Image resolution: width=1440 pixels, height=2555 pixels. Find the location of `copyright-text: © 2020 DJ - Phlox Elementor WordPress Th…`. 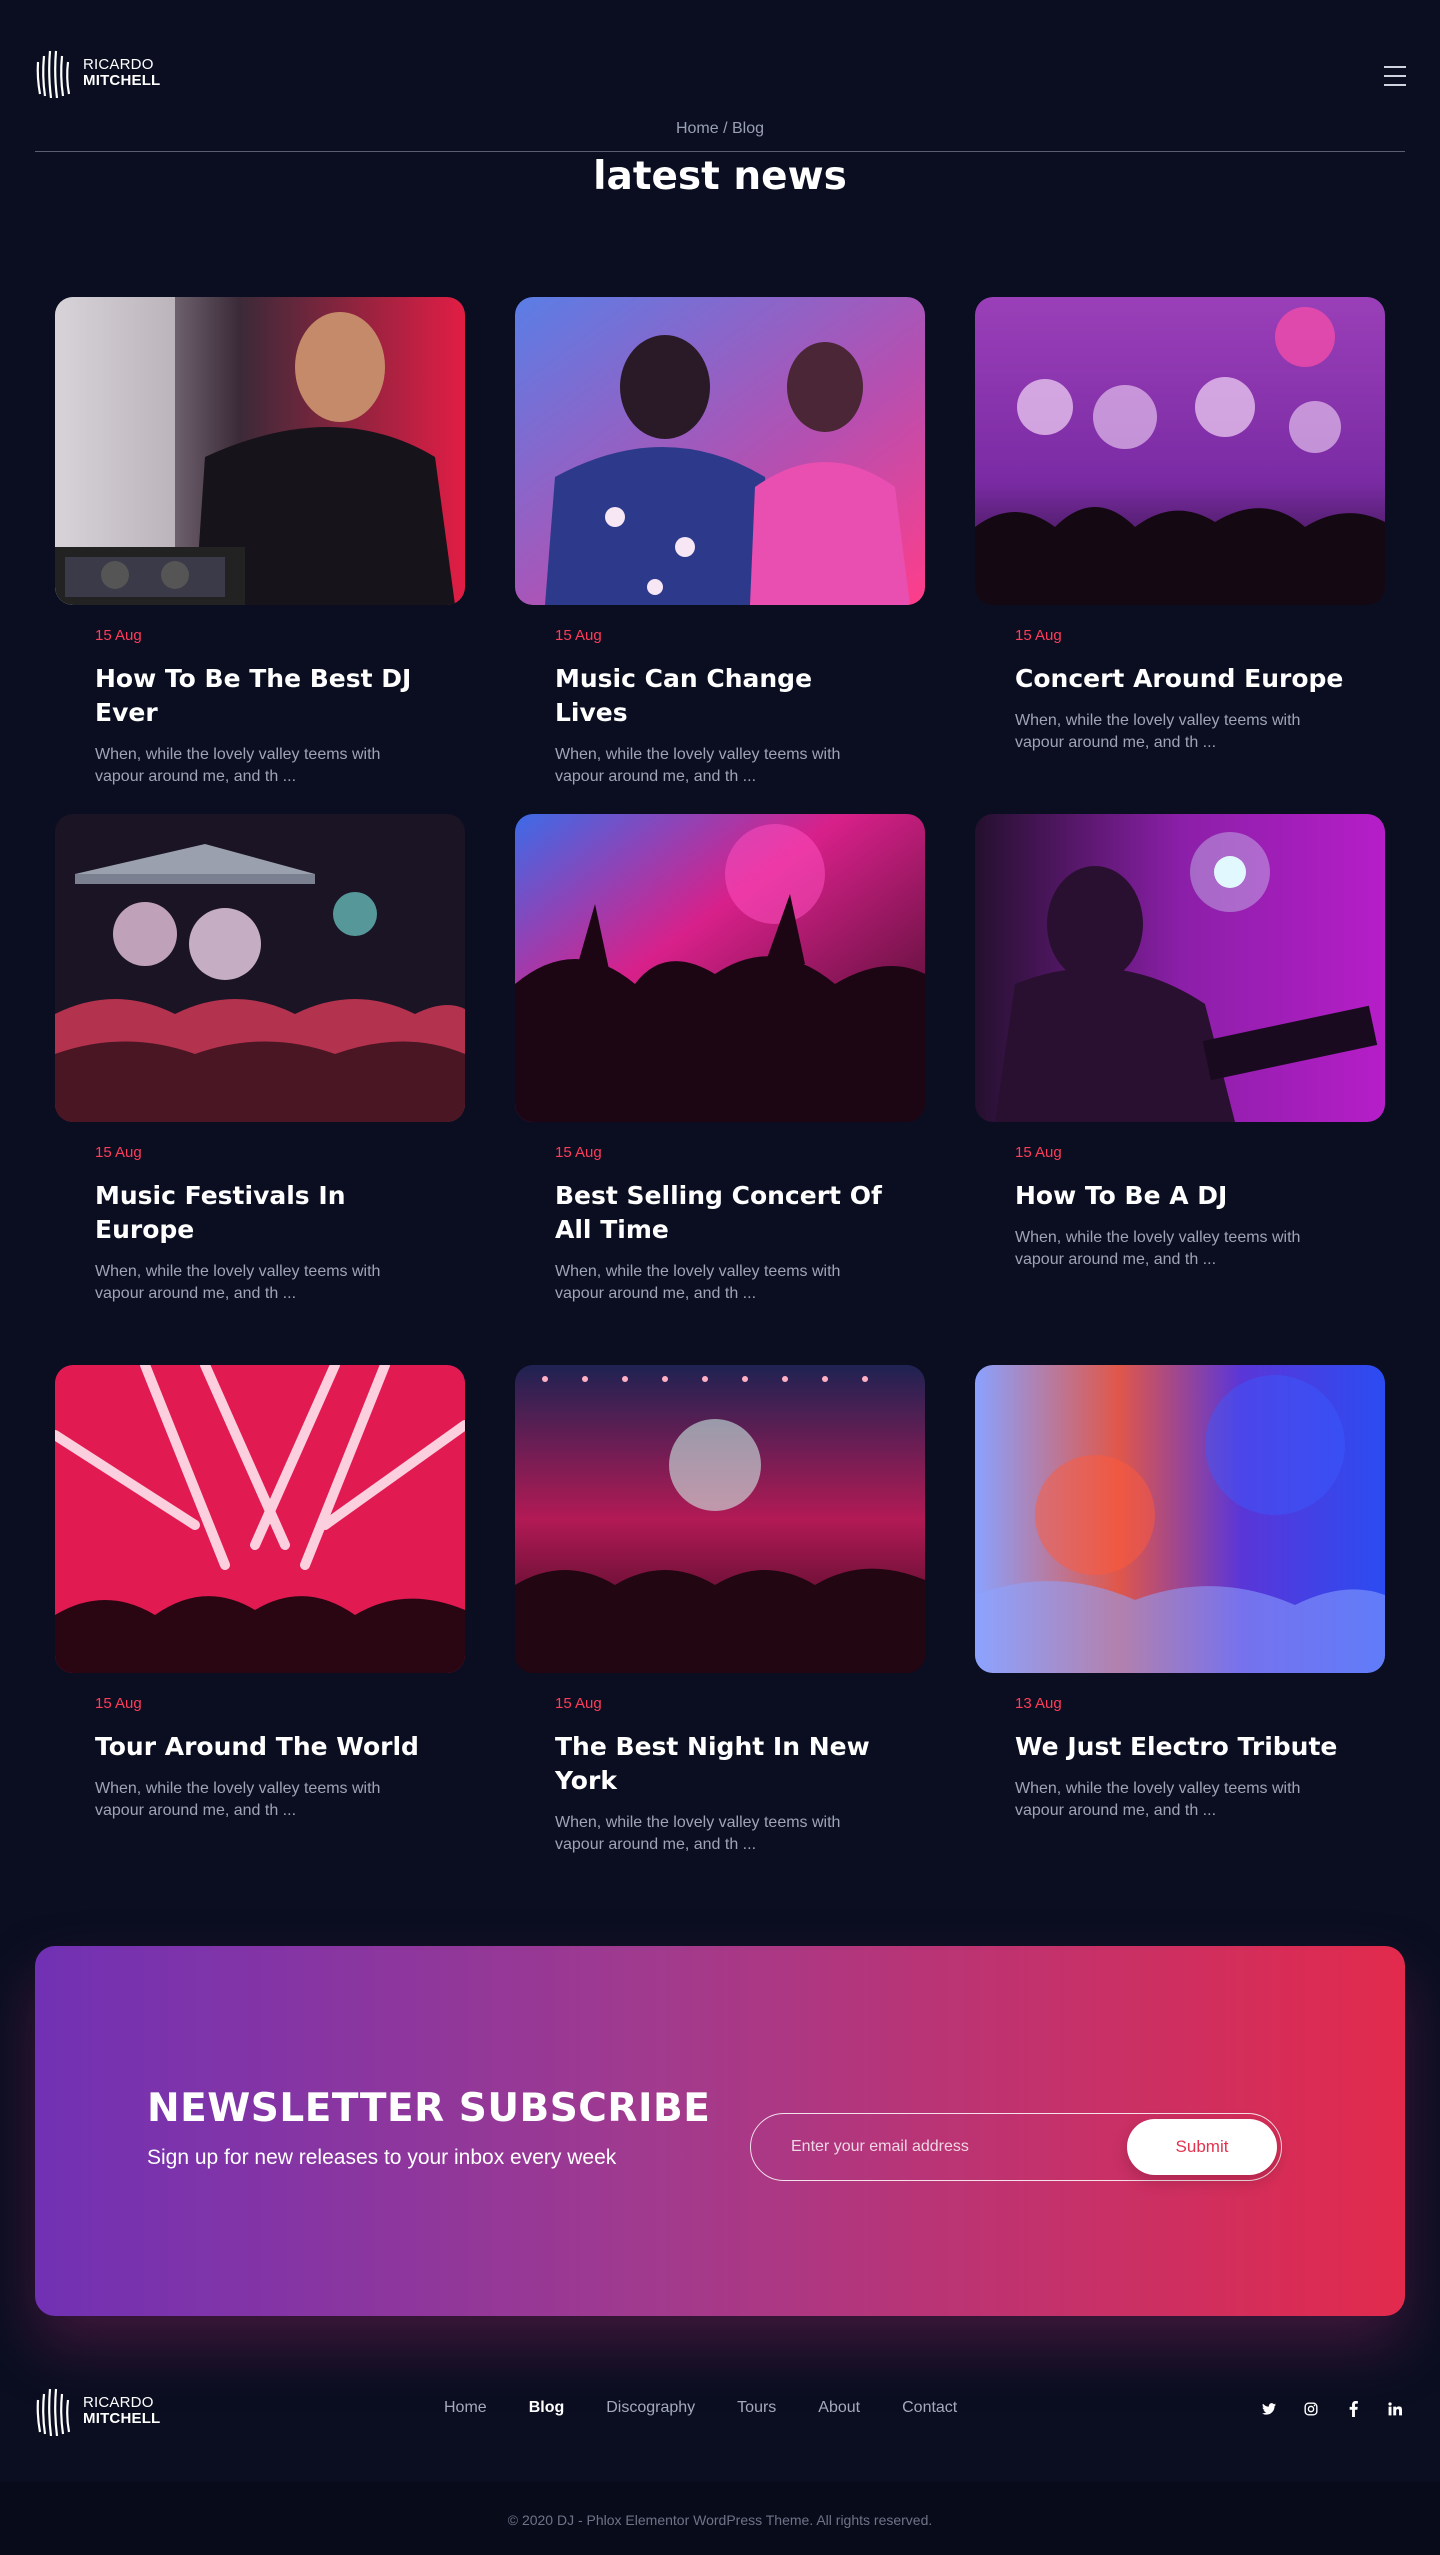

copyright-text: © 2020 DJ - Phlox Elementor WordPress Th… is located at coordinates (720, 2520).